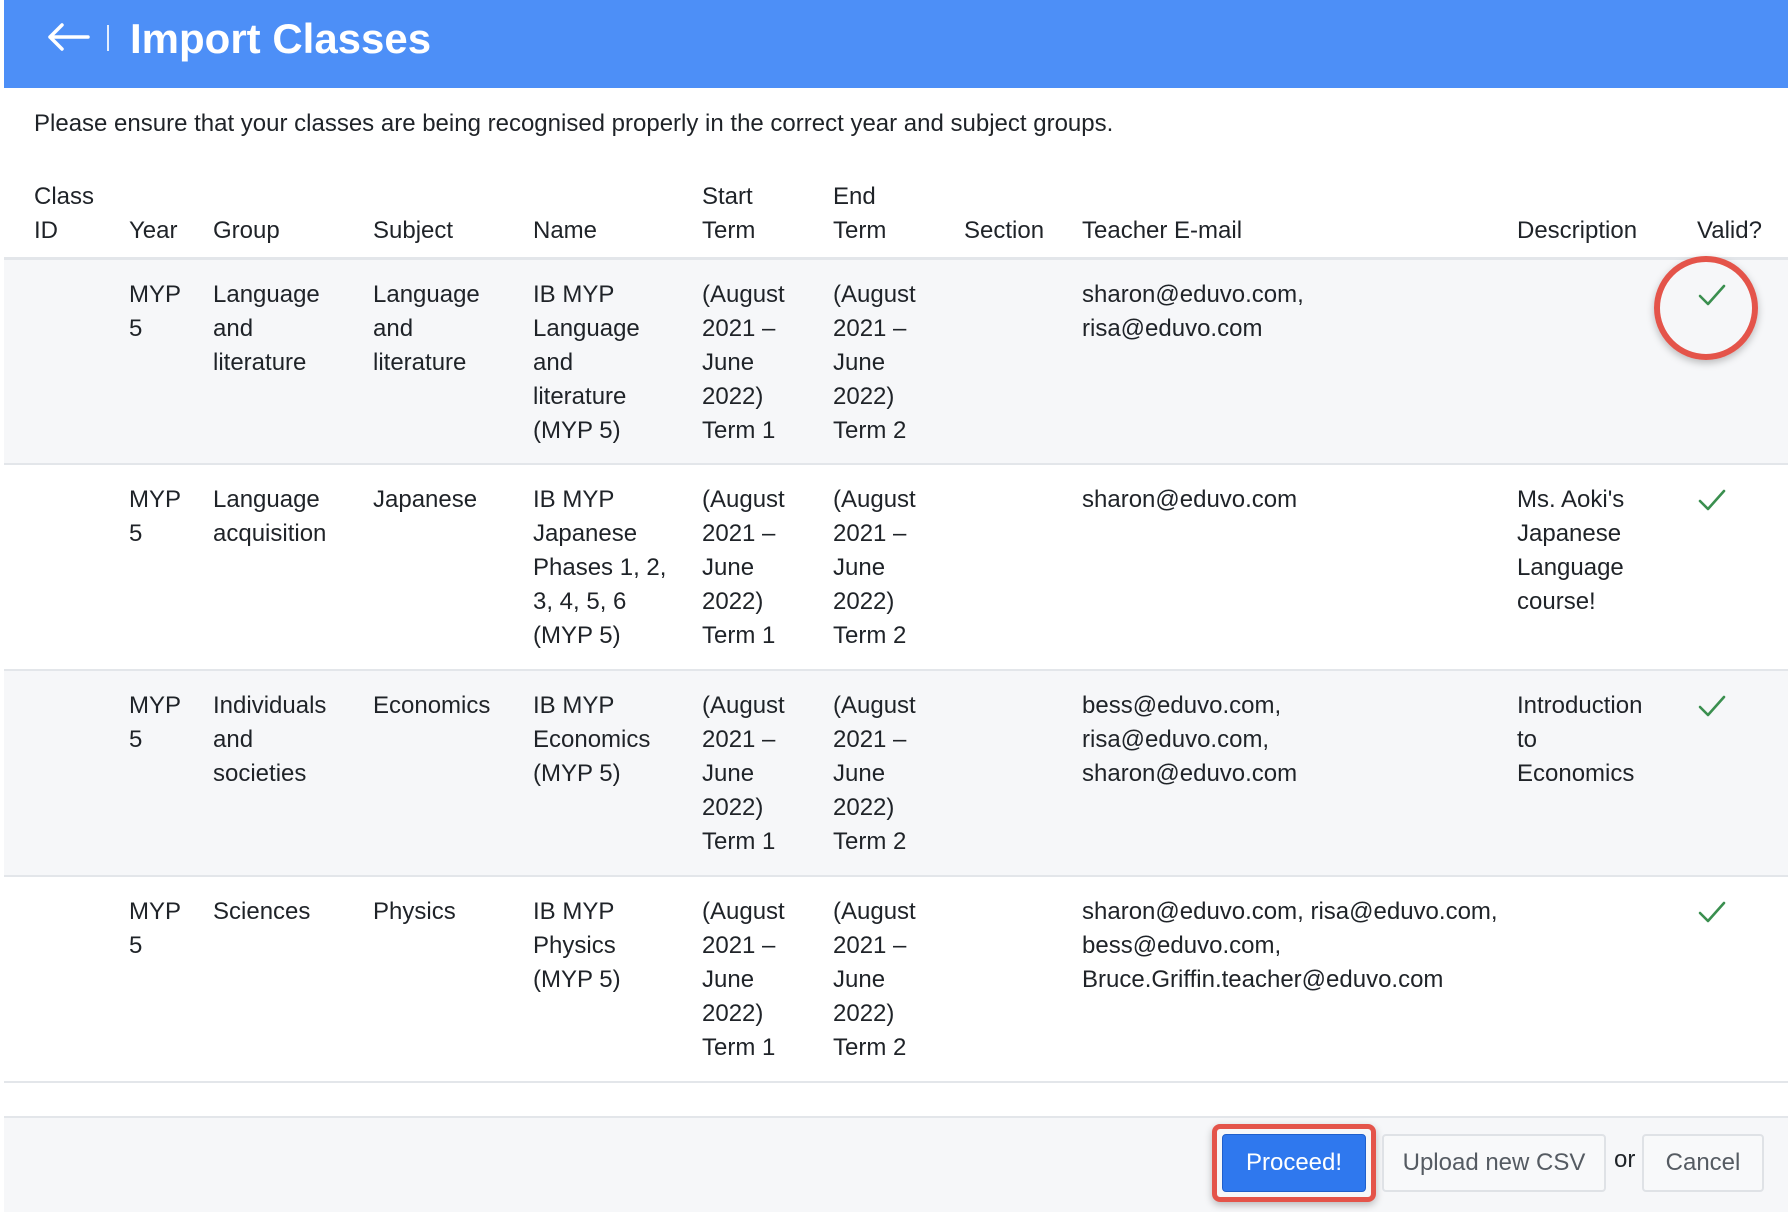 The width and height of the screenshot is (1788, 1212). Describe the element at coordinates (1571, 550) in the screenshot. I see `cell-description: Ms. Aoki's Japanese Language course!` at that location.